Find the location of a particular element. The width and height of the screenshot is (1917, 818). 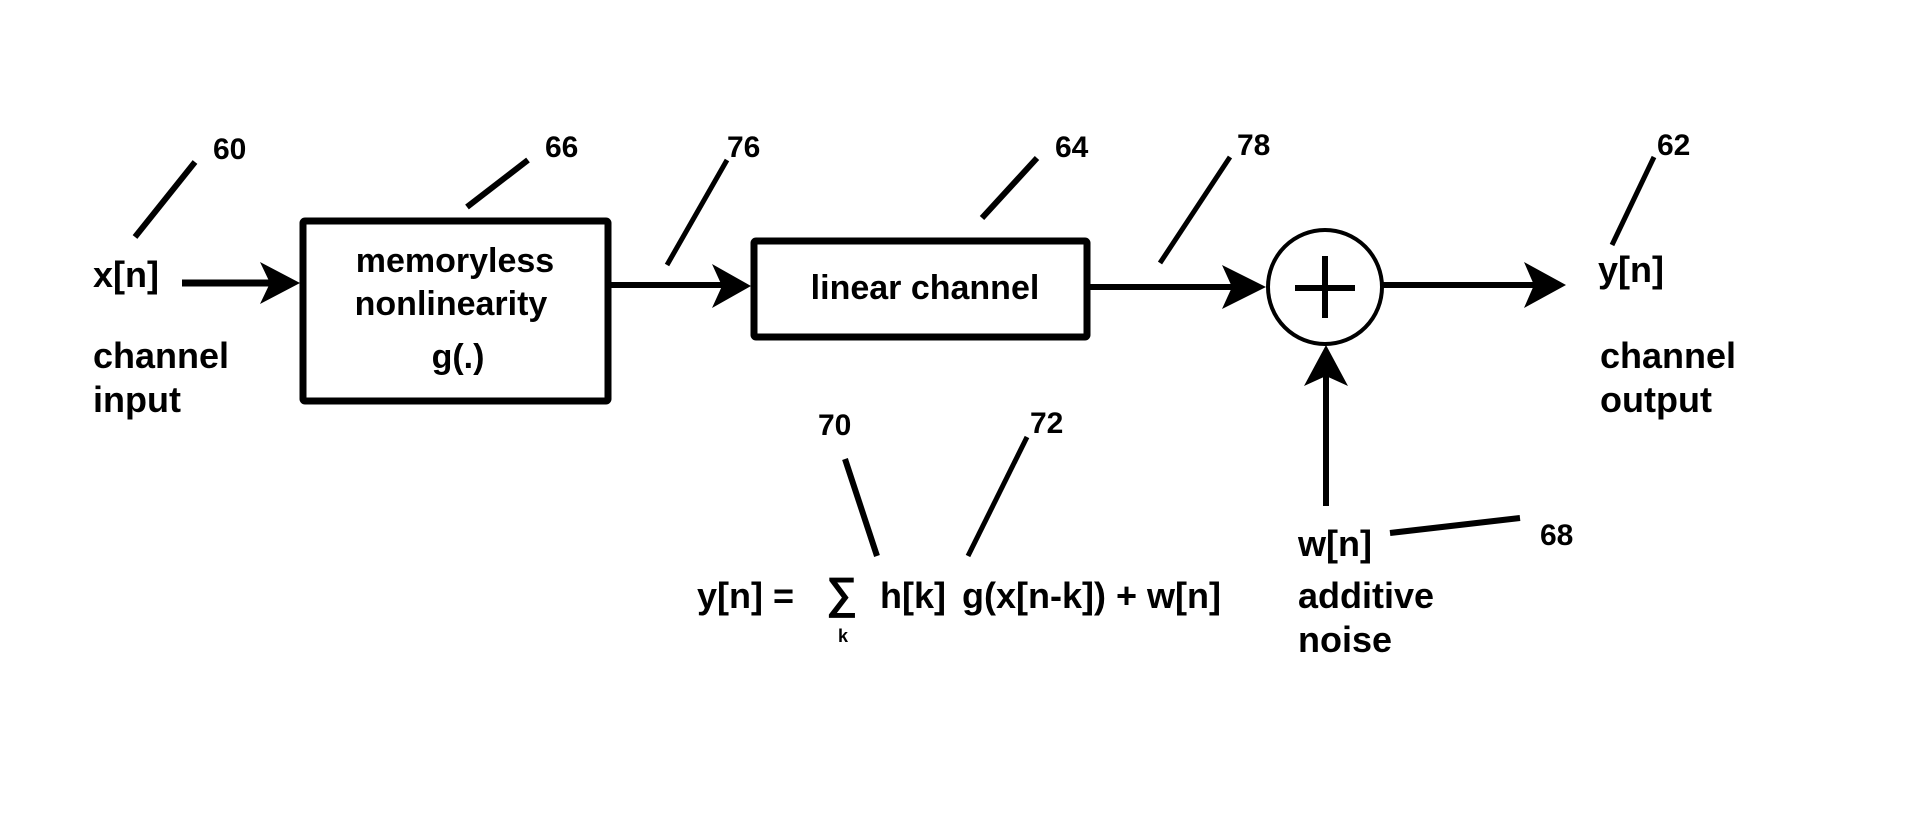

summing-junction is located at coordinates (1325, 287).